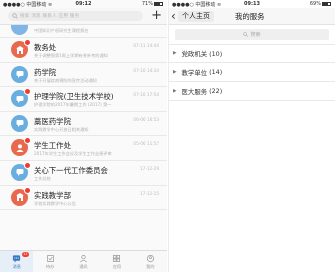 Image resolution: width=335 pixels, height=272 pixels. What do you see at coordinates (146, 144) in the screenshot?
I see `conversation-time: 05-06 11:57` at bounding box center [146, 144].